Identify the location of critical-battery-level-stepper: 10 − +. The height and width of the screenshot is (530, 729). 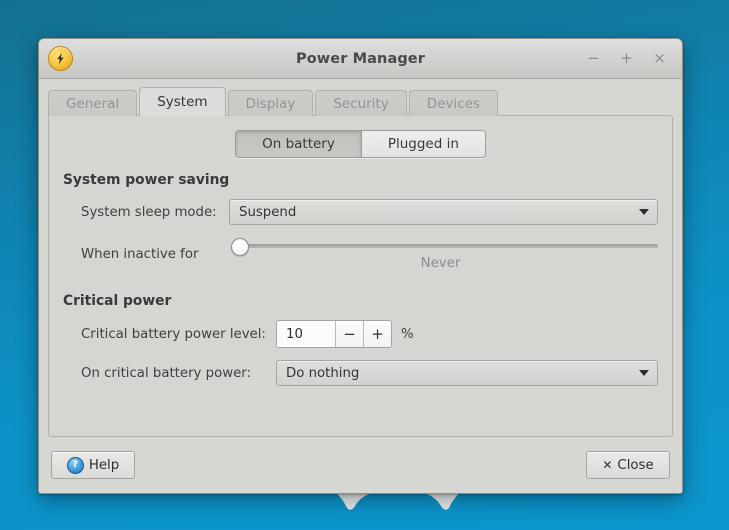
(334, 334).